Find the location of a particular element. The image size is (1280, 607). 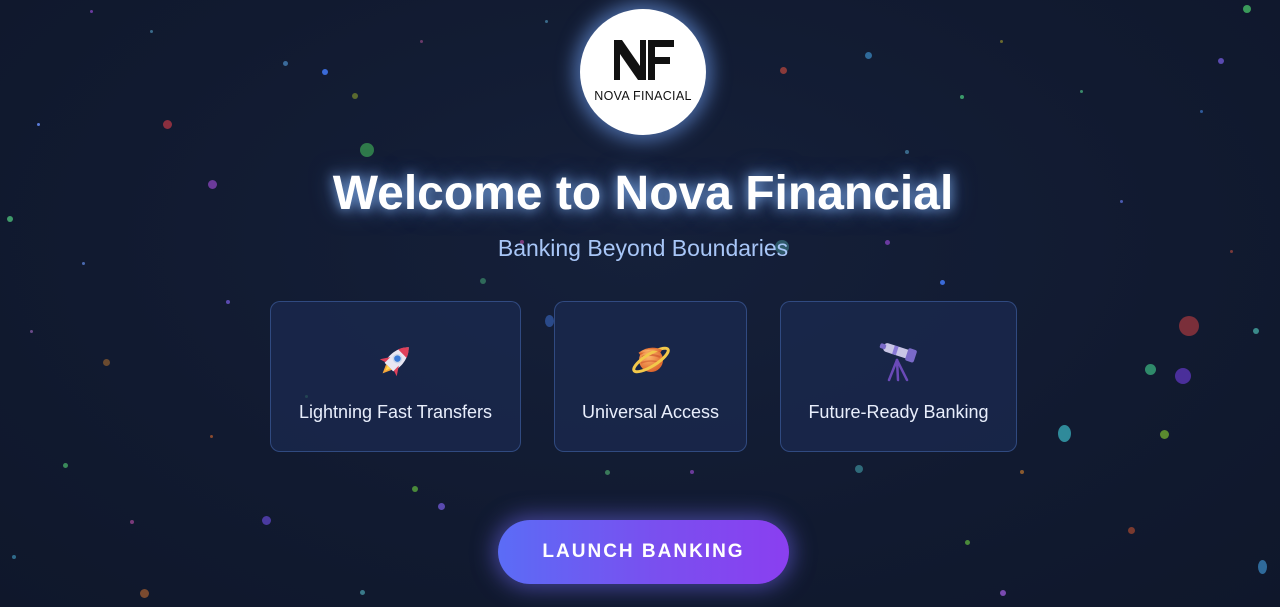

nova-financial-logo: NOVA FINACIAL is located at coordinates (643, 72).